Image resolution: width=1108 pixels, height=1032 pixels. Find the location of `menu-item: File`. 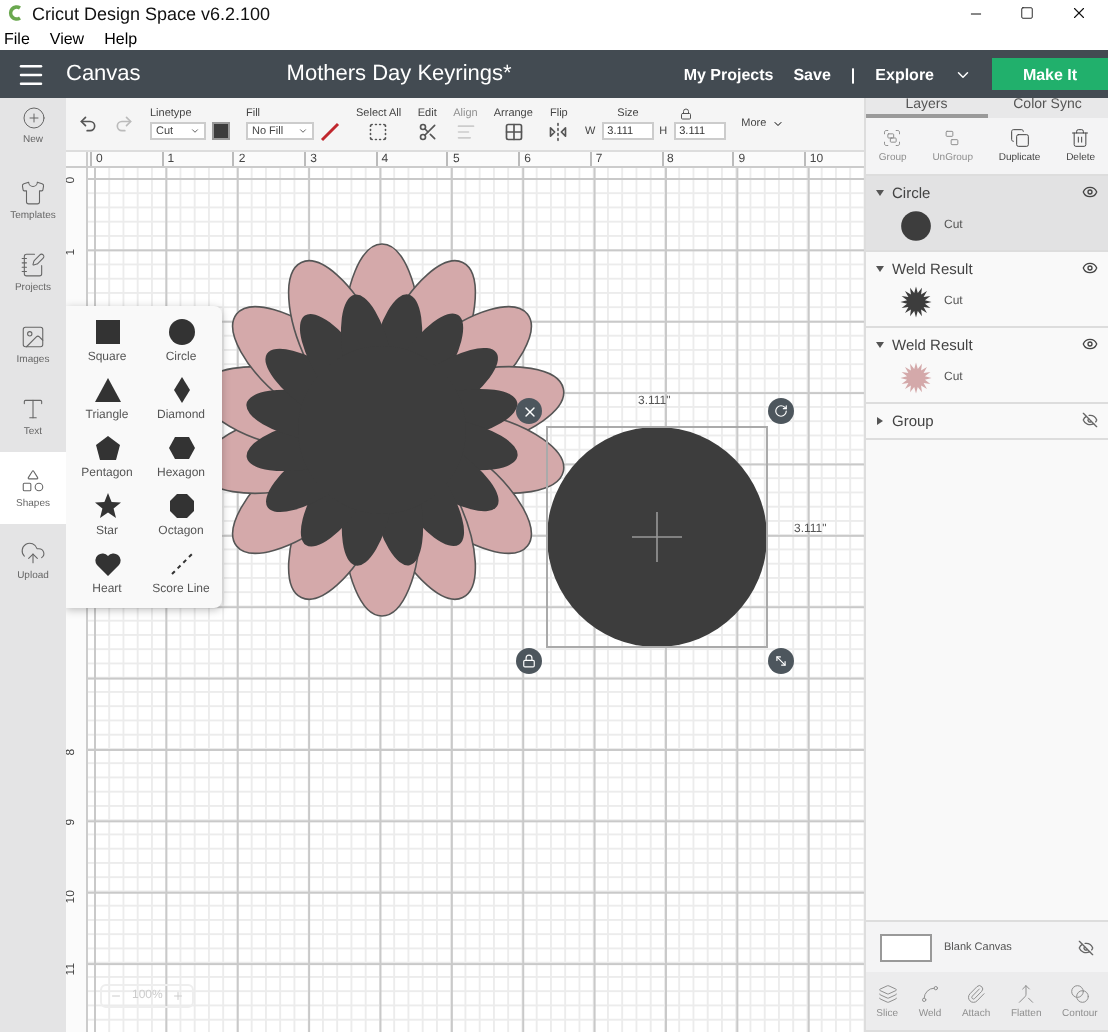

menu-item: File is located at coordinates (17, 38).